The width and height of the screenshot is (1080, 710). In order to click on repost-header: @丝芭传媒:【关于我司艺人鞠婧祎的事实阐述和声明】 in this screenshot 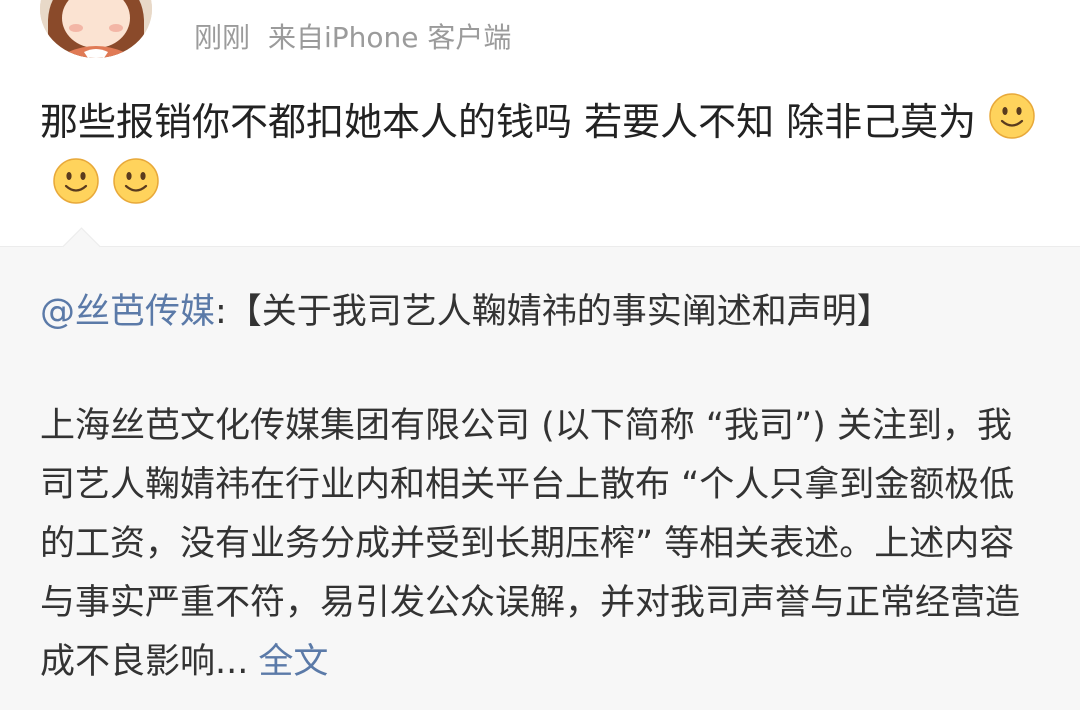, I will do `click(545, 312)`.